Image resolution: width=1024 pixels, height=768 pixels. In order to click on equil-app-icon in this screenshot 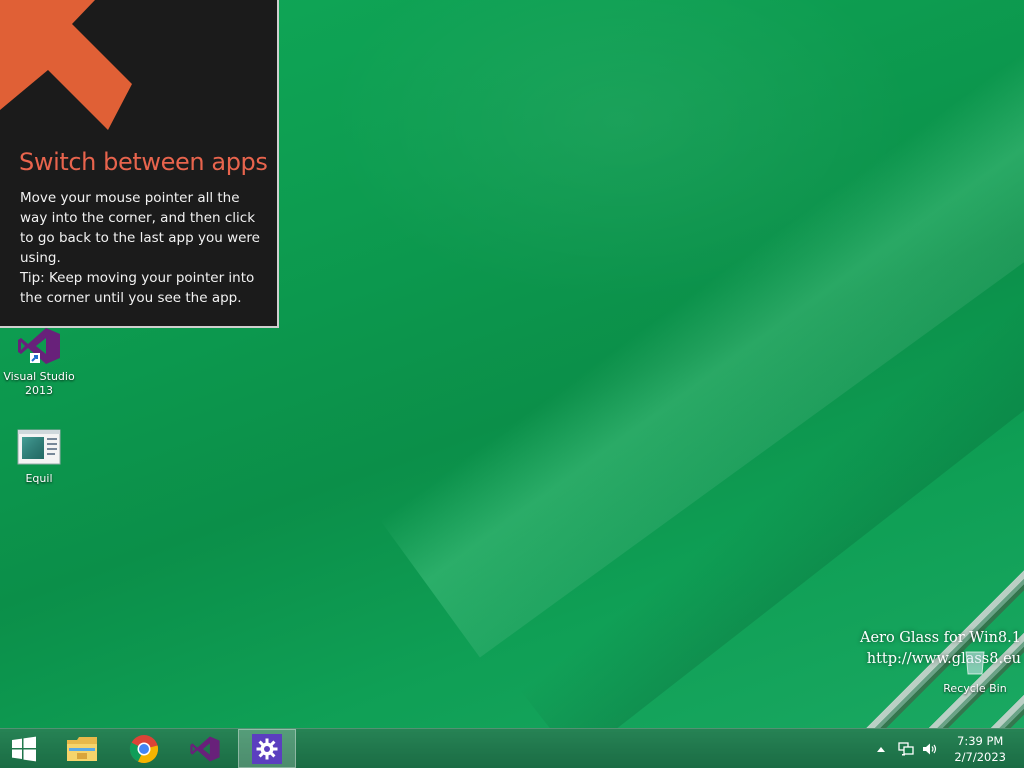, I will do `click(39, 448)`.